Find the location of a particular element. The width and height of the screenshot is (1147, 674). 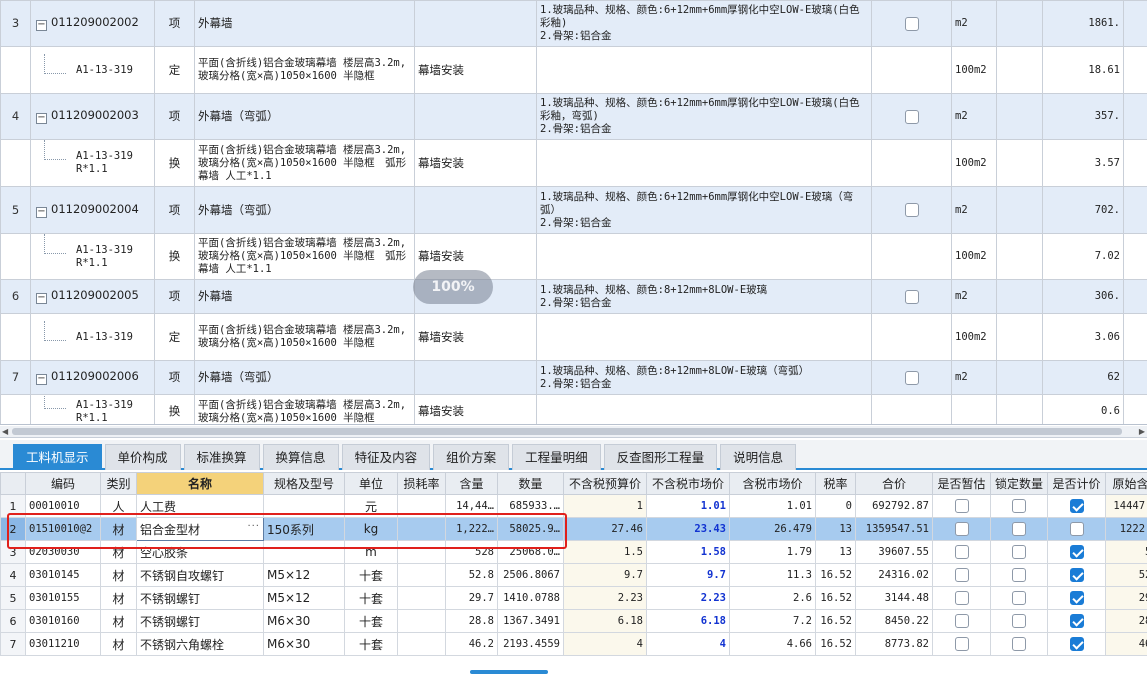

total-cell: 8773.82 is located at coordinates (894, 644).